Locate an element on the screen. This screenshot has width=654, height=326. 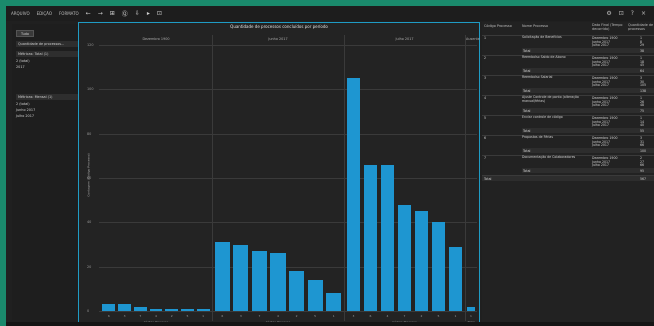
grid-icon: ⊞ is located at coordinates (112, 13).